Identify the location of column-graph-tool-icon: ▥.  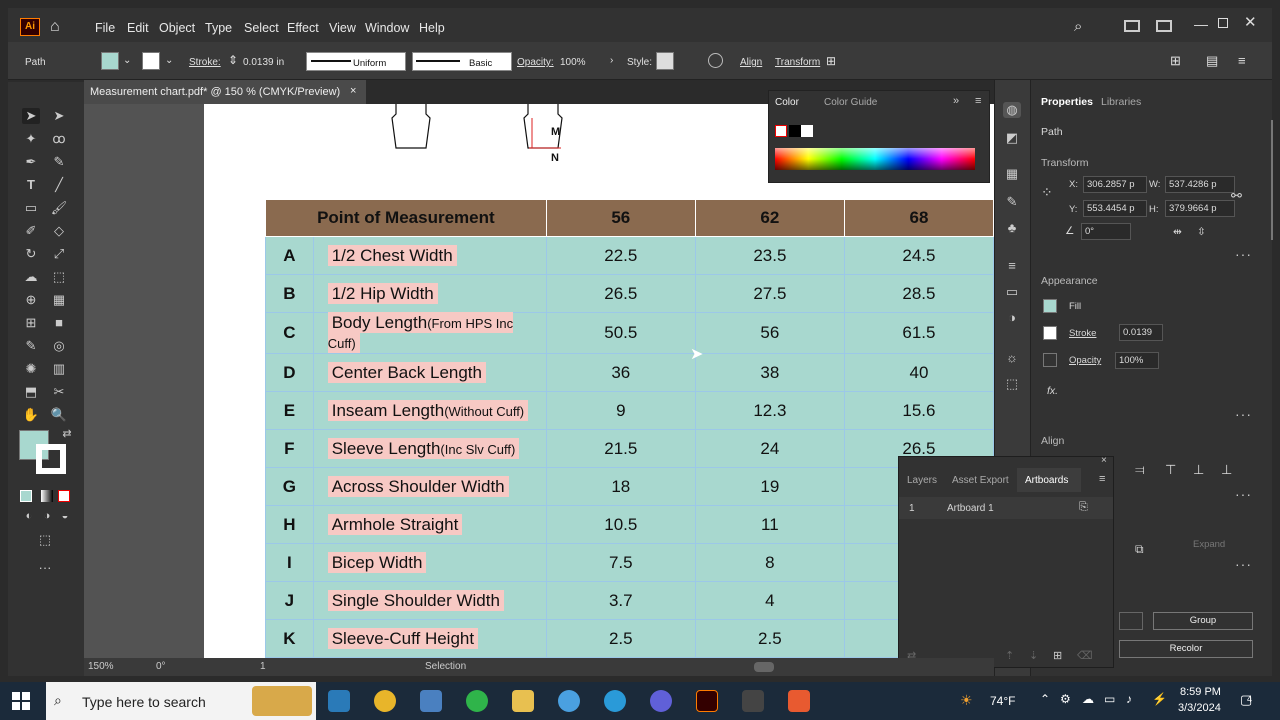
(59, 369).